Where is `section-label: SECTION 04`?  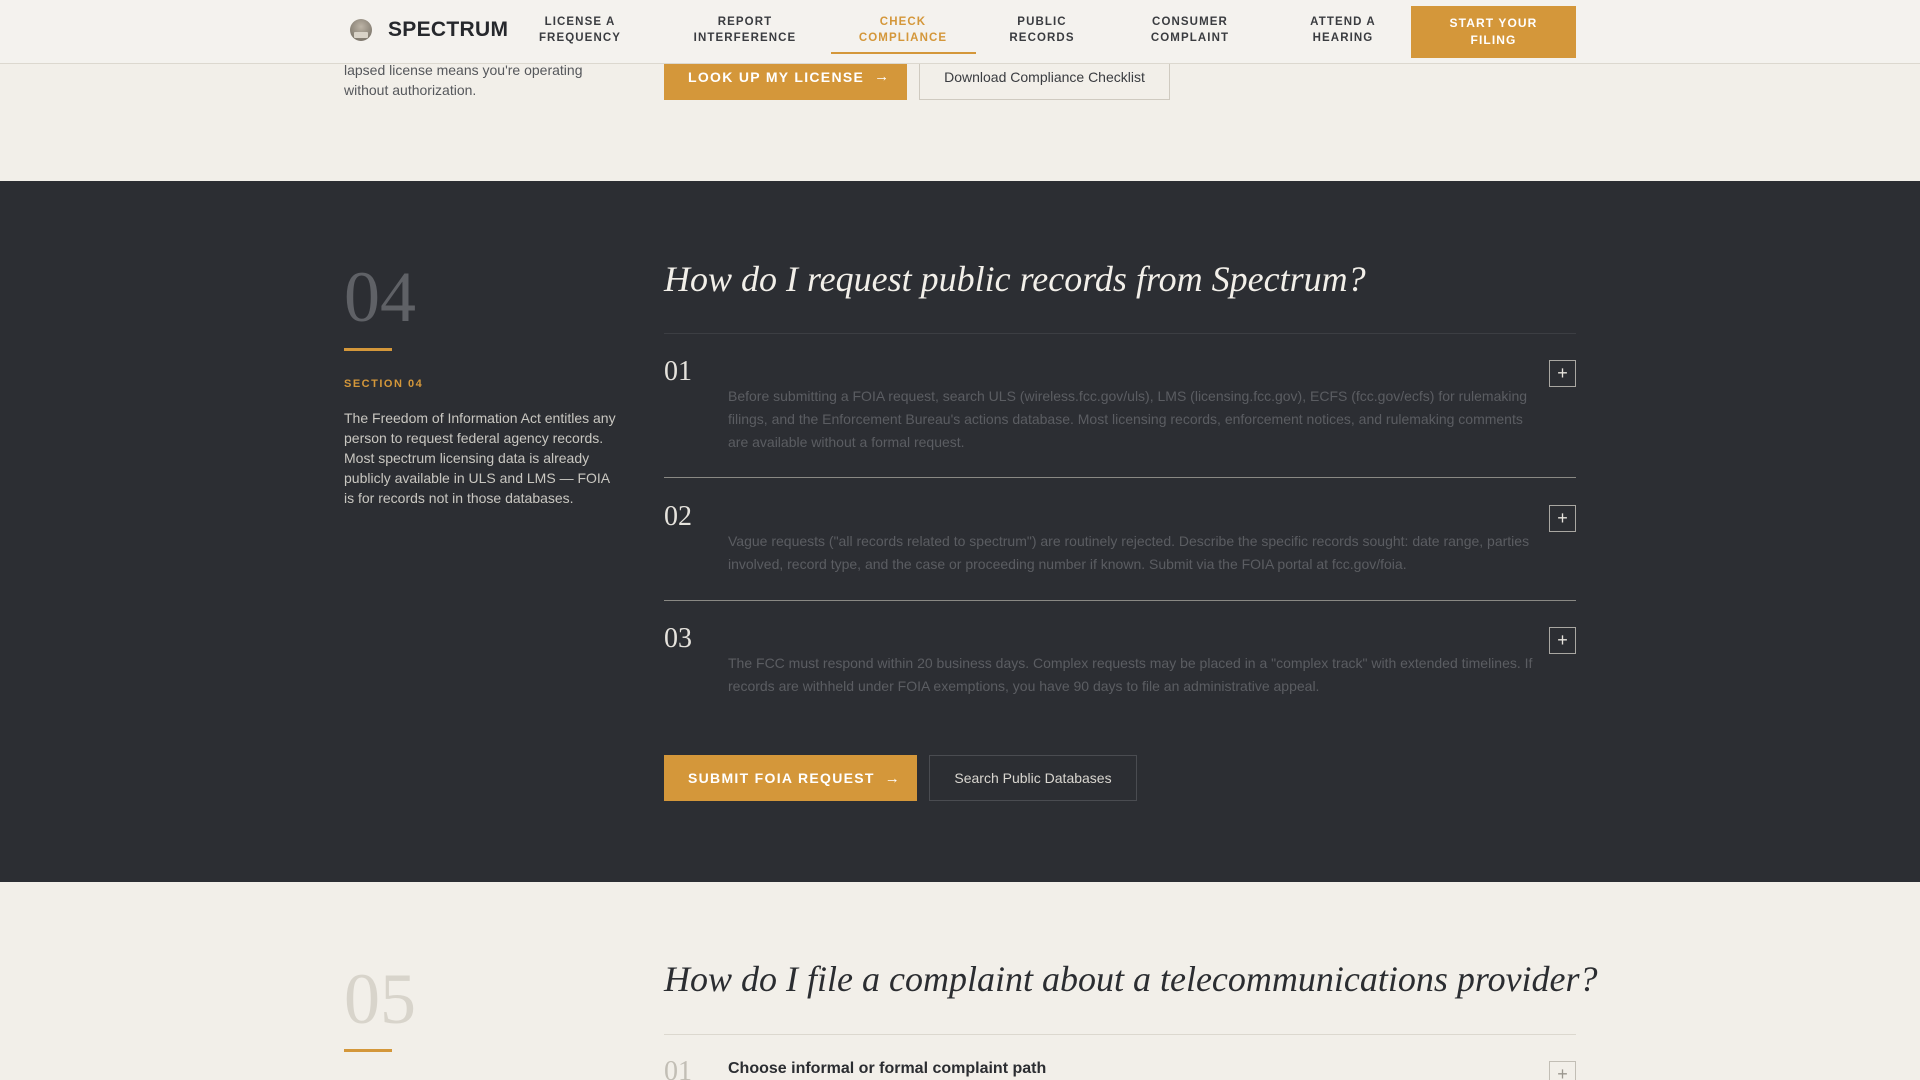
section-label: SECTION 04 is located at coordinates (384, 384).